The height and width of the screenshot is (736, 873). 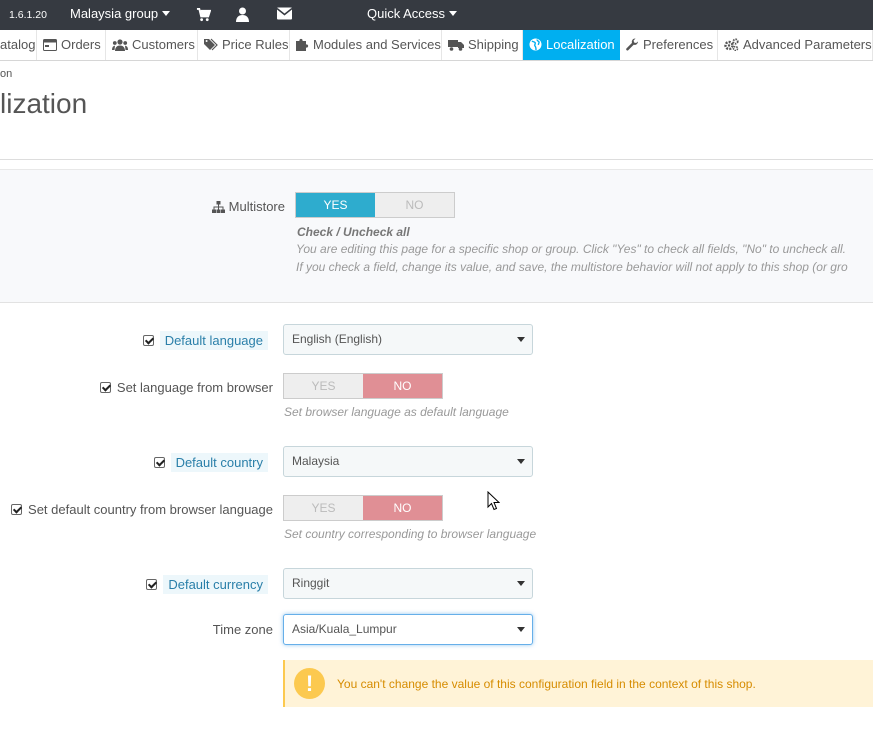 I want to click on set-country-browser-no-option: NO, so click(x=402, y=508).